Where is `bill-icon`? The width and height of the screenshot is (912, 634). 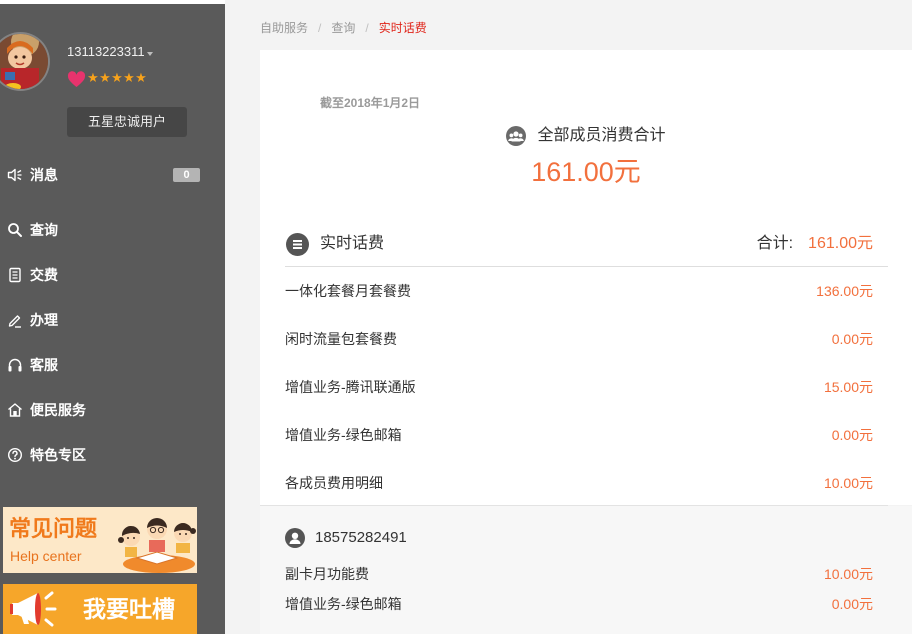 bill-icon is located at coordinates (15, 275).